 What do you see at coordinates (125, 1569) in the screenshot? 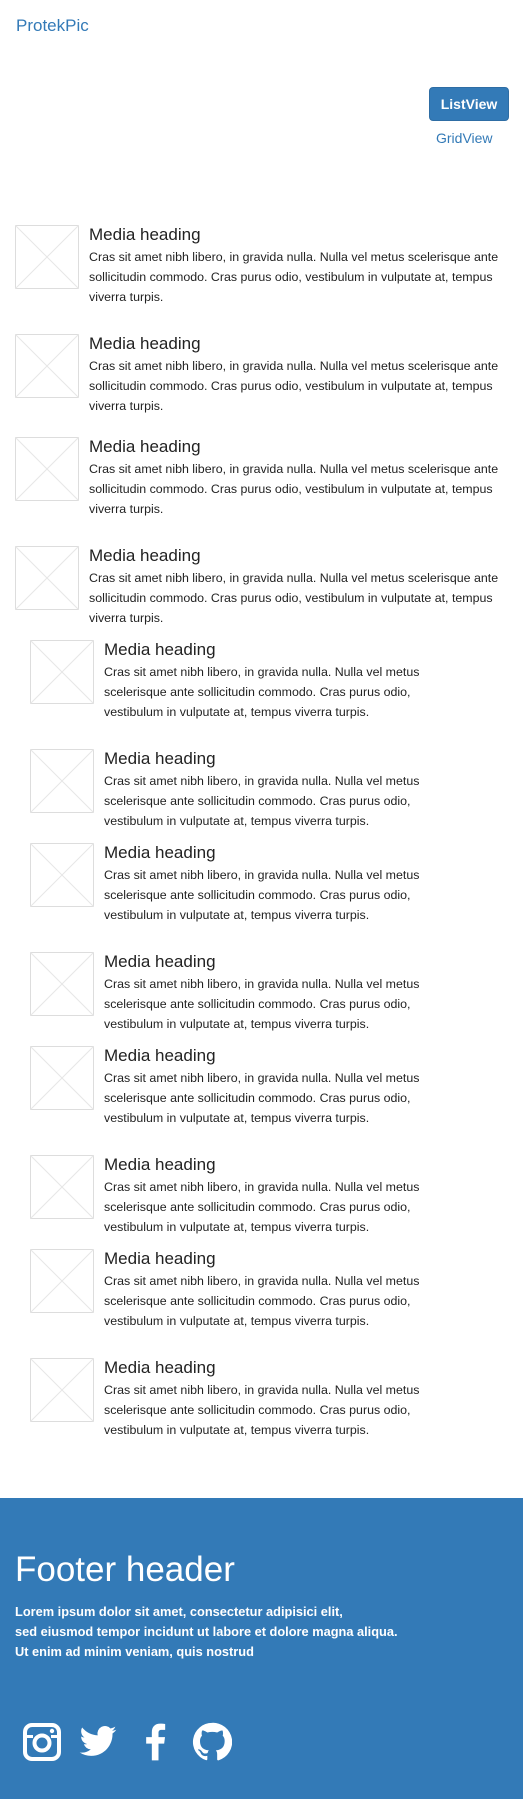
I see `footer-title: Footer header` at bounding box center [125, 1569].